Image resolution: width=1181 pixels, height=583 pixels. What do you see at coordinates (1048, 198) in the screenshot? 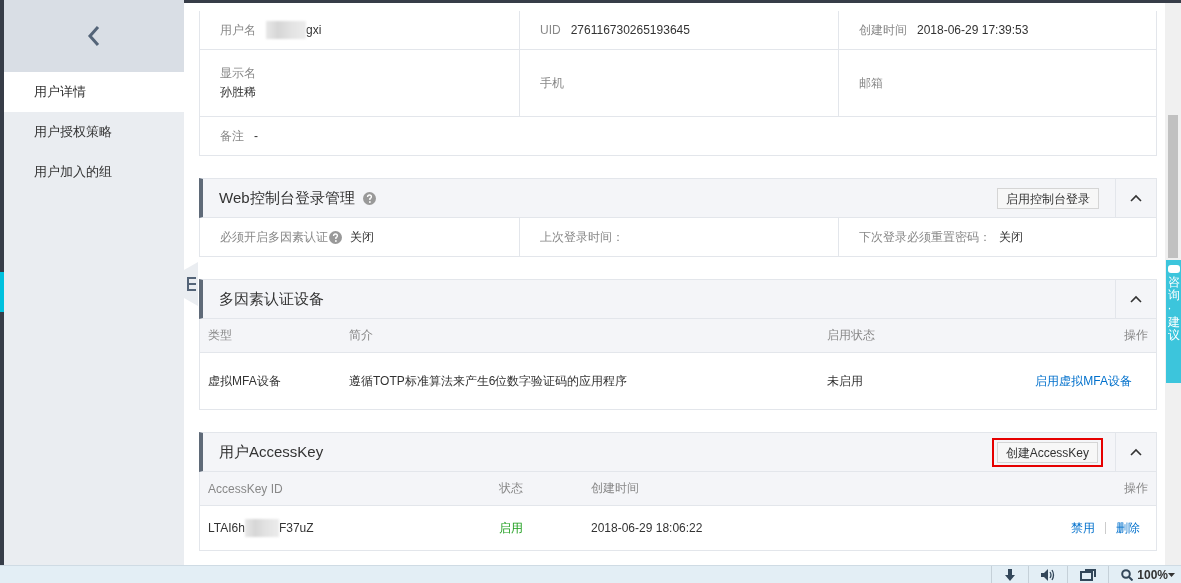
I see `header-button: 启用控制台登录` at bounding box center [1048, 198].